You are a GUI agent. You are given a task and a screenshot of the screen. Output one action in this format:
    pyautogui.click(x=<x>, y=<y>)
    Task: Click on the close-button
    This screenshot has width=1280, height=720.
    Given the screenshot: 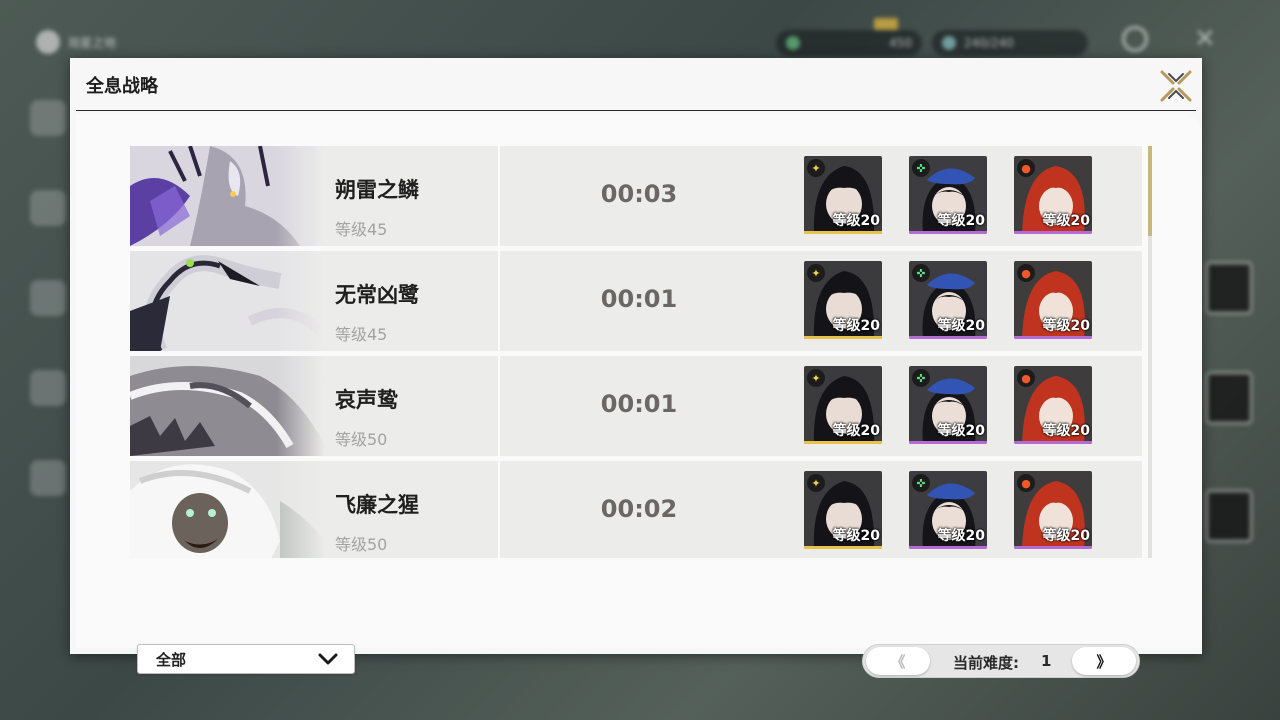 What is the action you would take?
    pyautogui.click(x=1176, y=86)
    